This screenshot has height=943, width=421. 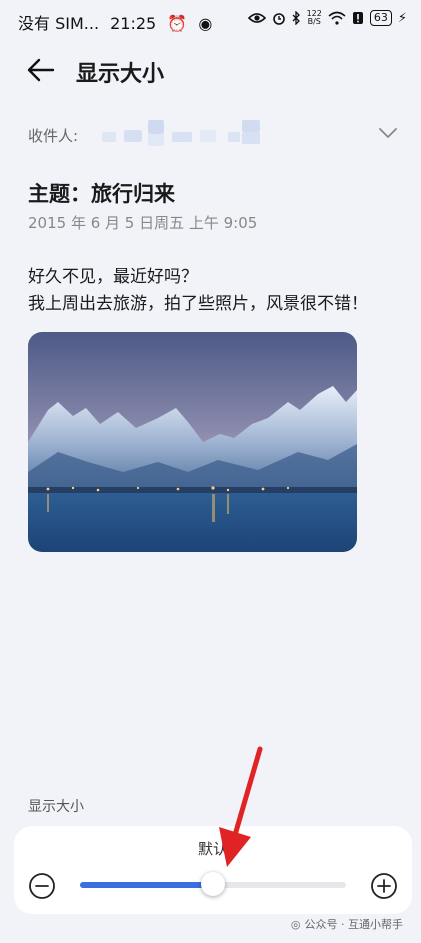 I want to click on email-body: 好久不见，最近好吗？ 我上周出去旅游，拍了些照片，风景很不错！, so click(x=198, y=291).